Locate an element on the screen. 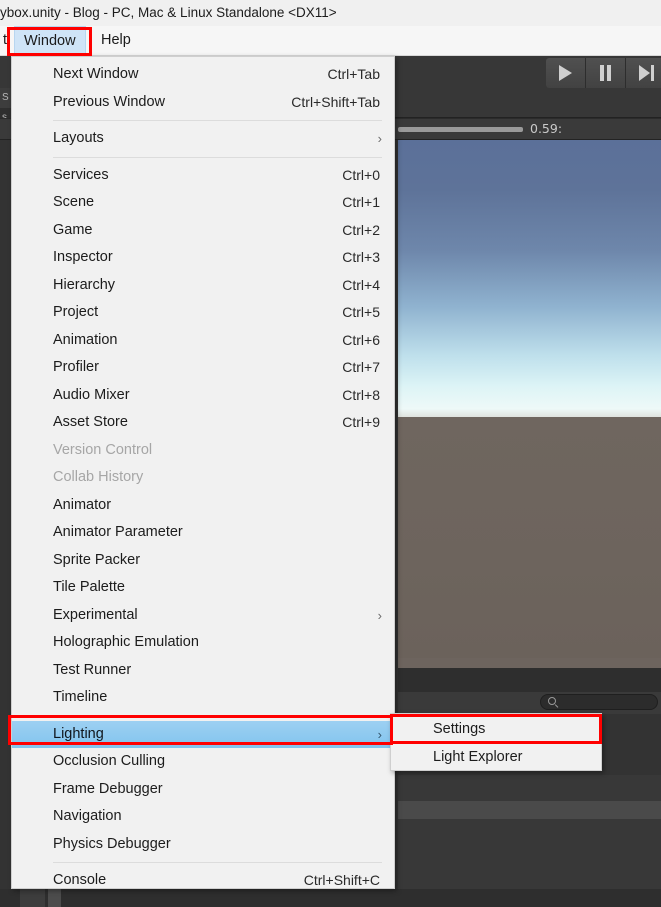 The width and height of the screenshot is (661, 907). menu-item-sprite-packer: Sprite Packer is located at coordinates (203, 561).